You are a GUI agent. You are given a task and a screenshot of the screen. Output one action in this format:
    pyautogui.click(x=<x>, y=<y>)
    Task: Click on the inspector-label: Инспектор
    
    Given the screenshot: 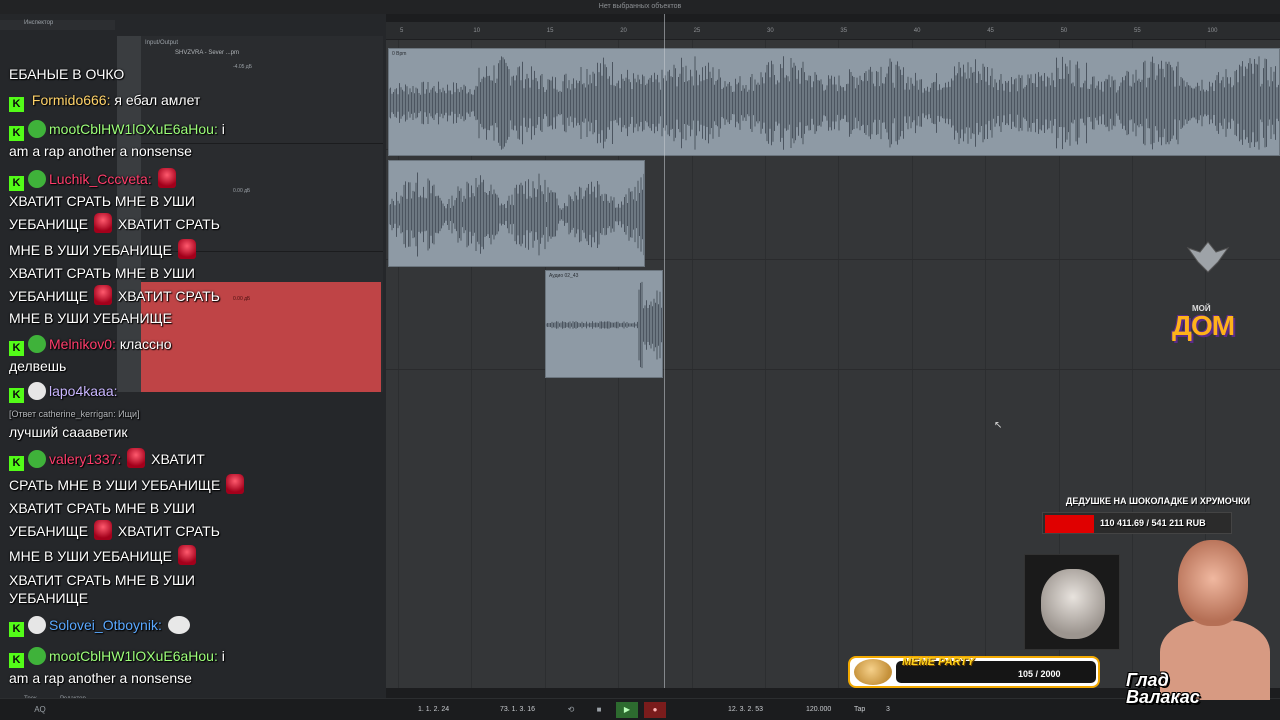 What is the action you would take?
    pyautogui.click(x=39, y=23)
    